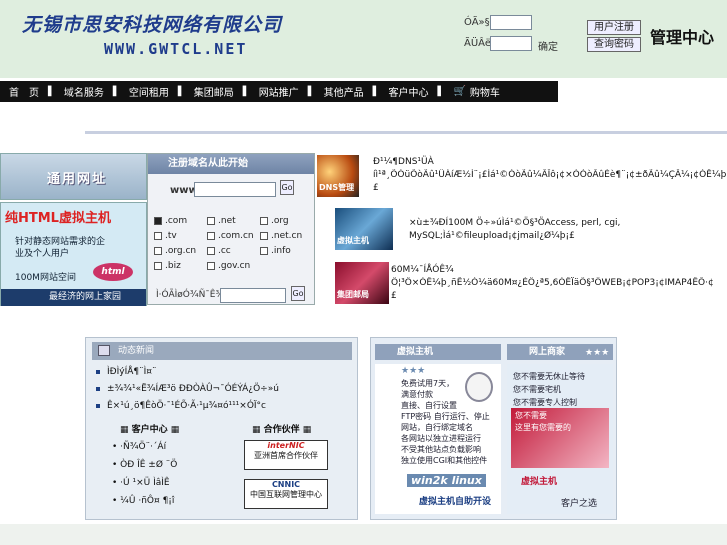 The image size is (727, 545). Describe the element at coordinates (455, 502) in the screenshot. I see `promo-footer: 虚拟主机自助开设` at that location.